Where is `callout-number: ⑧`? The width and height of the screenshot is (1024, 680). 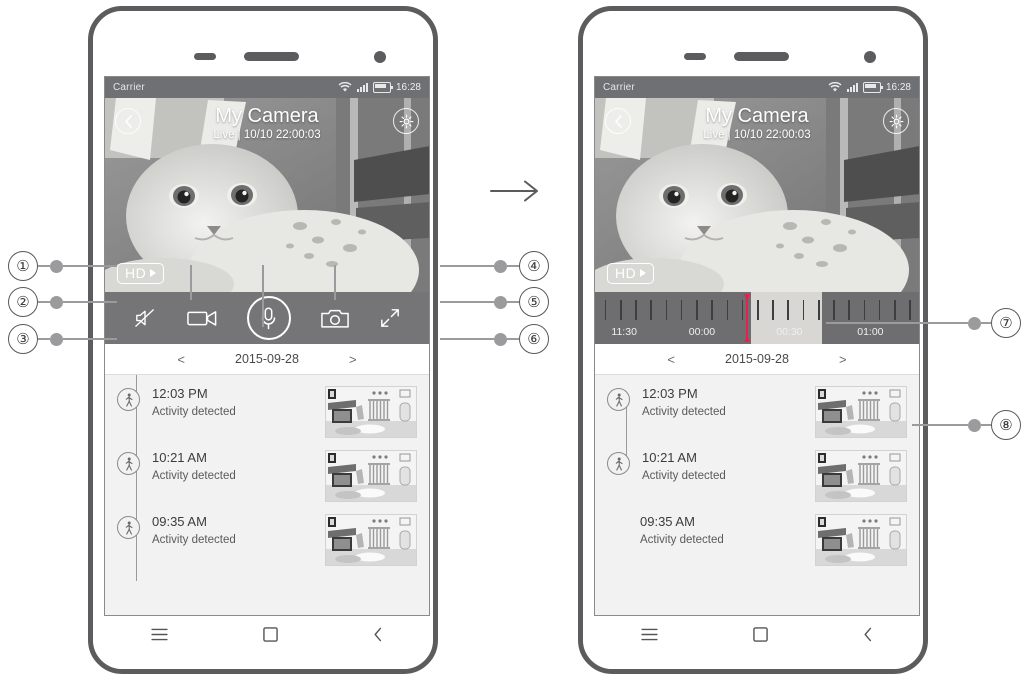
callout-number: ⑧ is located at coordinates (1006, 425).